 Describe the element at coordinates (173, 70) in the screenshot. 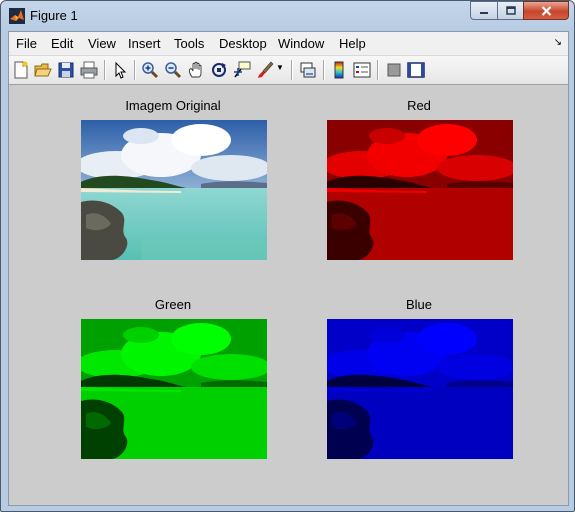

I see `zoom-out-icon` at that location.